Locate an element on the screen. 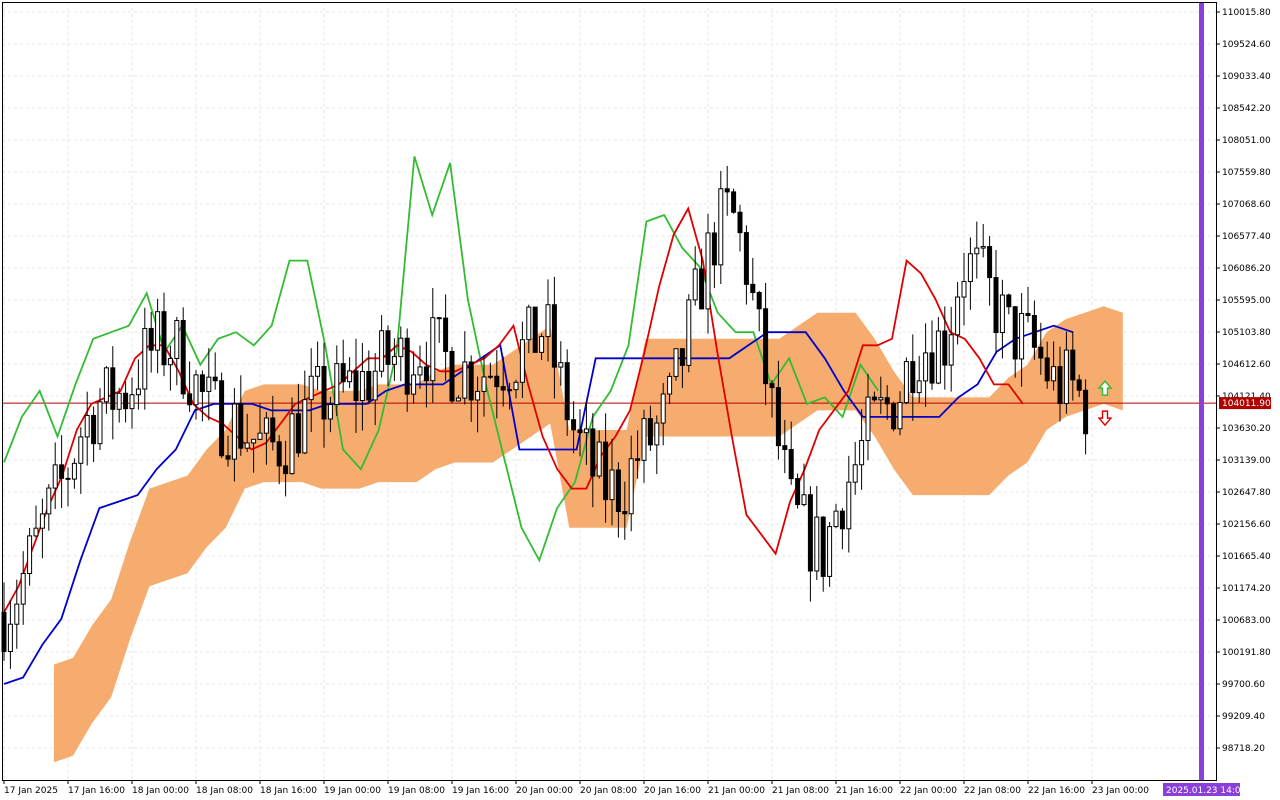 The width and height of the screenshot is (1280, 800). y-tick-label: 107068.60 is located at coordinates (1246, 205).